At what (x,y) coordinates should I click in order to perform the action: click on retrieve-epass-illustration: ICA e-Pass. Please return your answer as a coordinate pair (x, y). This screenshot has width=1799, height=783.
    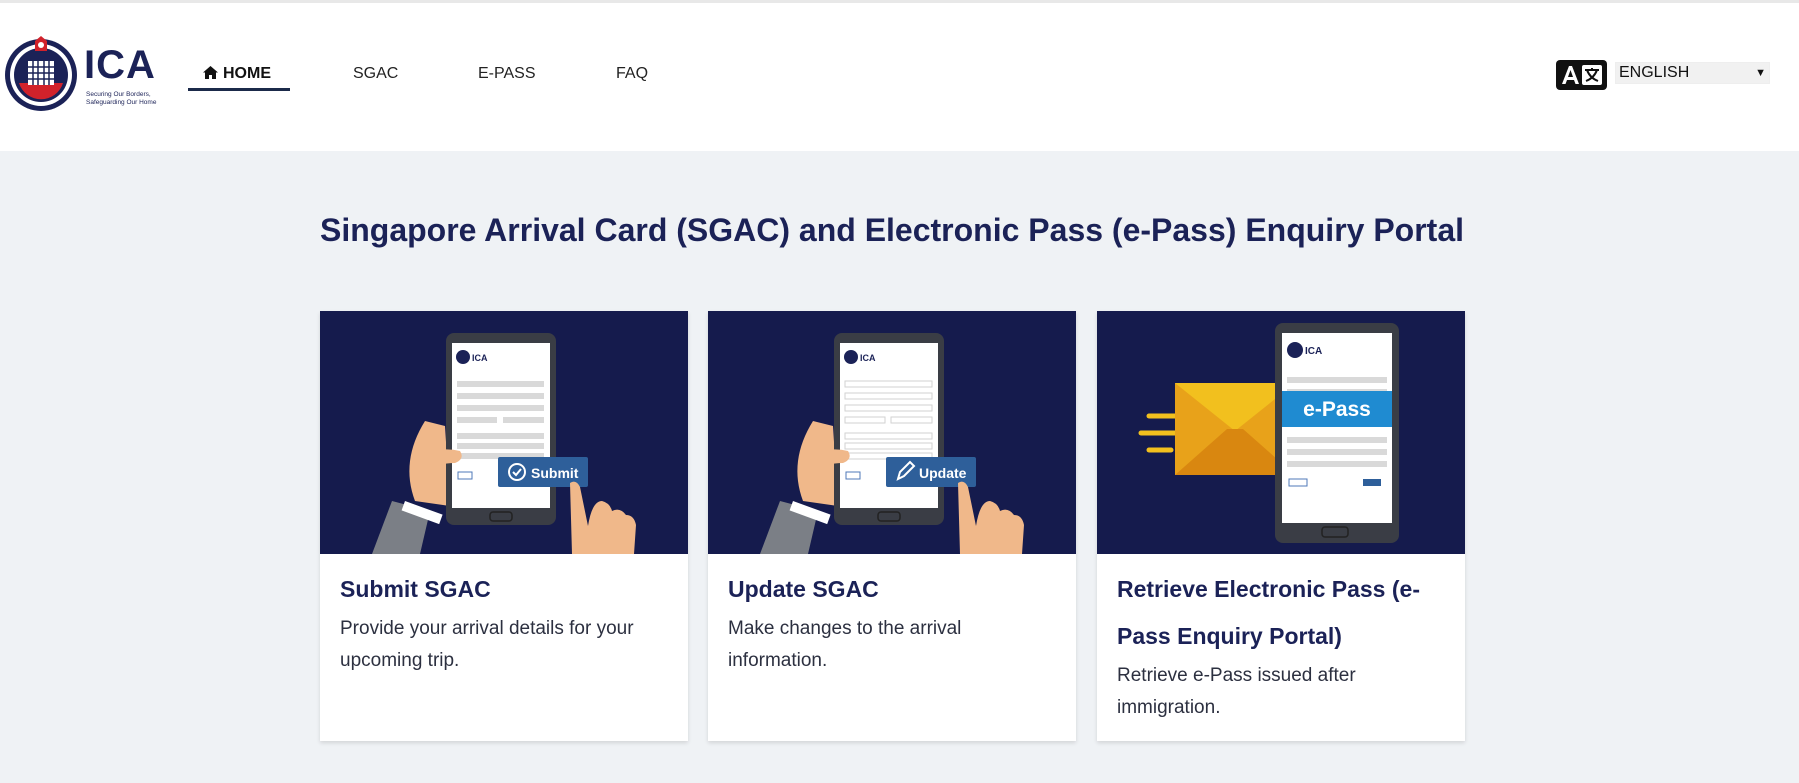
    Looking at the image, I should click on (1281, 432).